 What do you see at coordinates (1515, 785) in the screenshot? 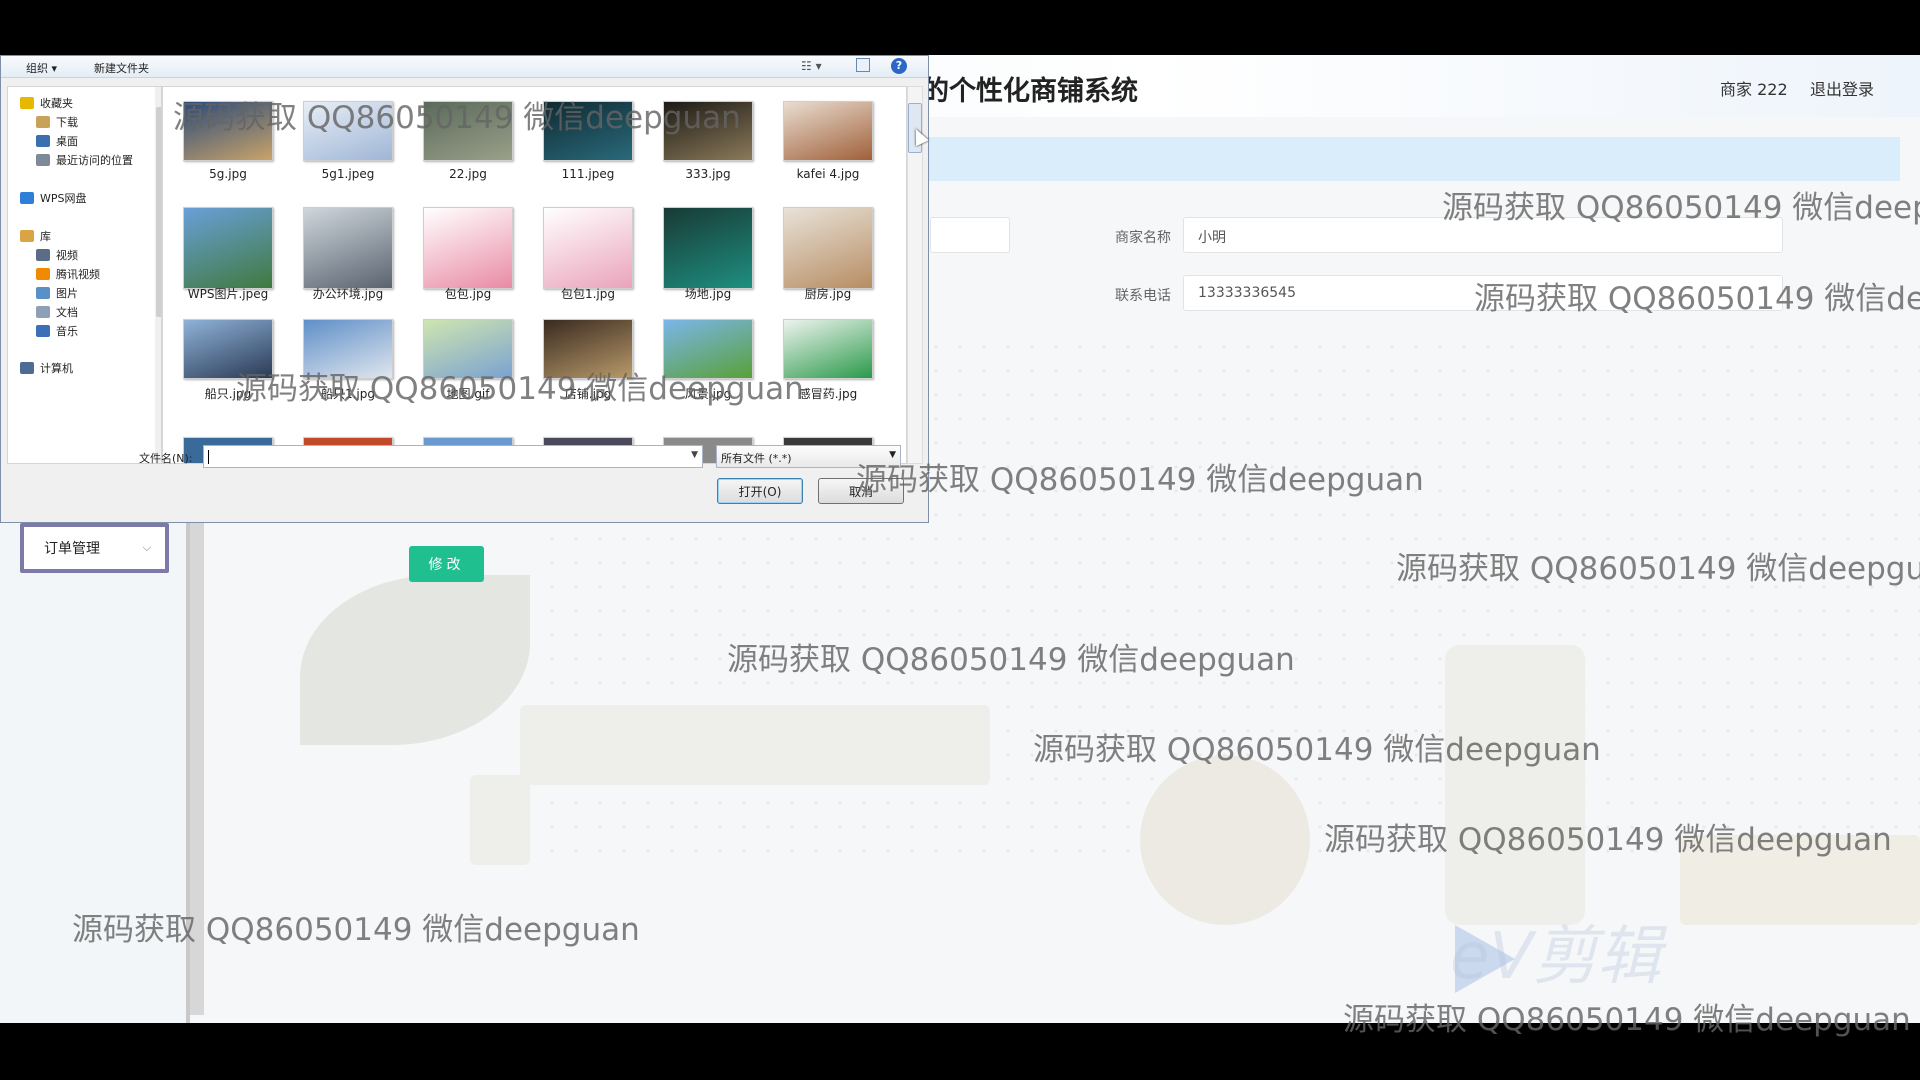
I see `background-cylinder-decoration` at bounding box center [1515, 785].